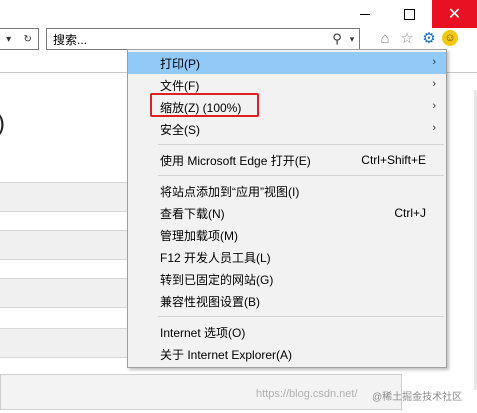 The height and width of the screenshot is (413, 477). Describe the element at coordinates (19, 39) in the screenshot. I see `address-controls: ▾ ↻` at that location.